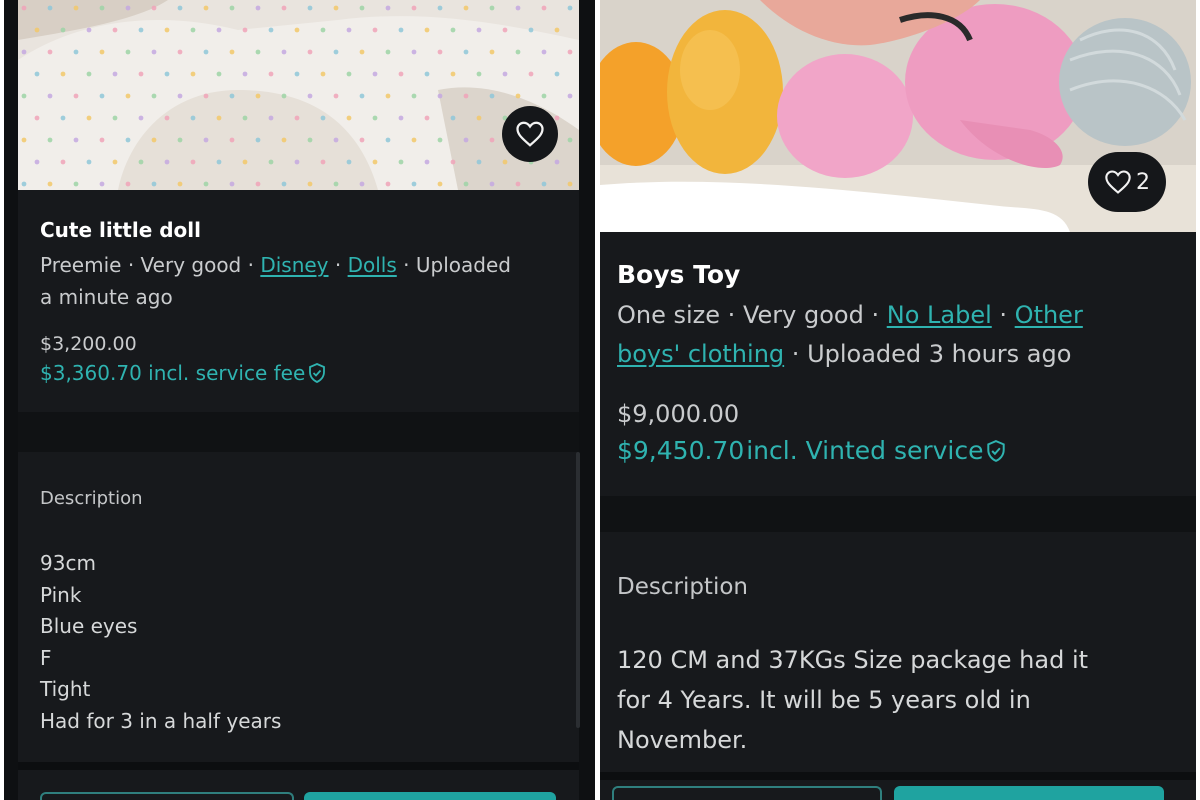  What do you see at coordinates (161, 720) in the screenshot?
I see `description-line: Had for 3 in a half years` at bounding box center [161, 720].